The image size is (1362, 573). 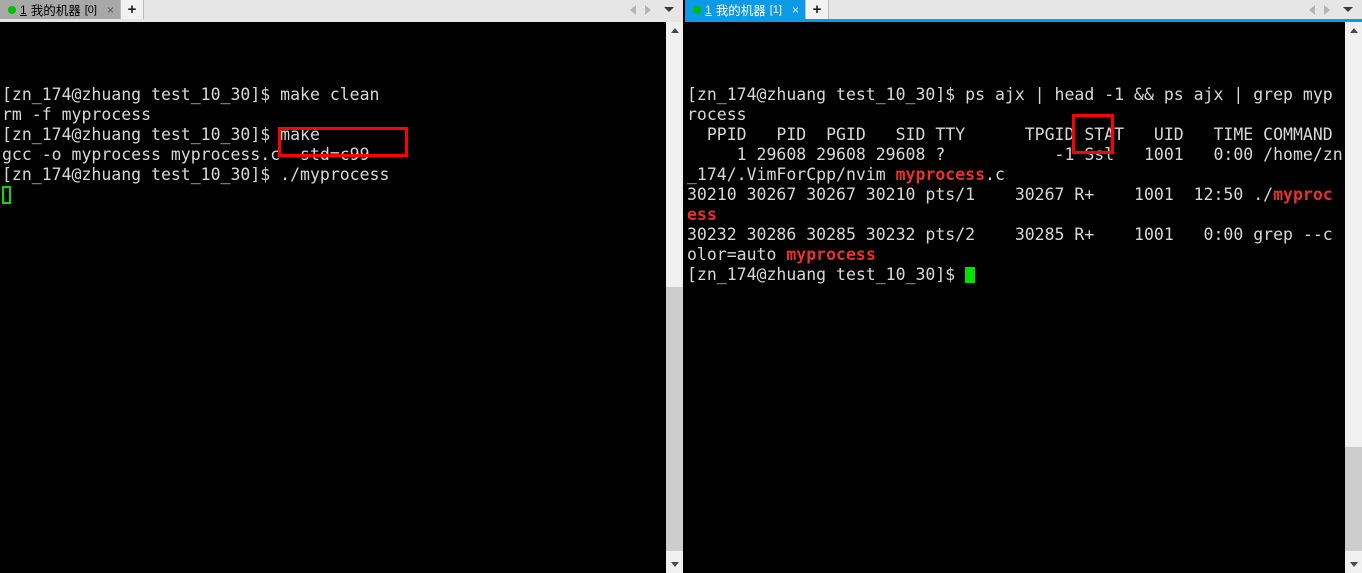 What do you see at coordinates (1015, 275) in the screenshot?
I see `terminal-line: [zn_174@zhuang test_10_30]$` at bounding box center [1015, 275].